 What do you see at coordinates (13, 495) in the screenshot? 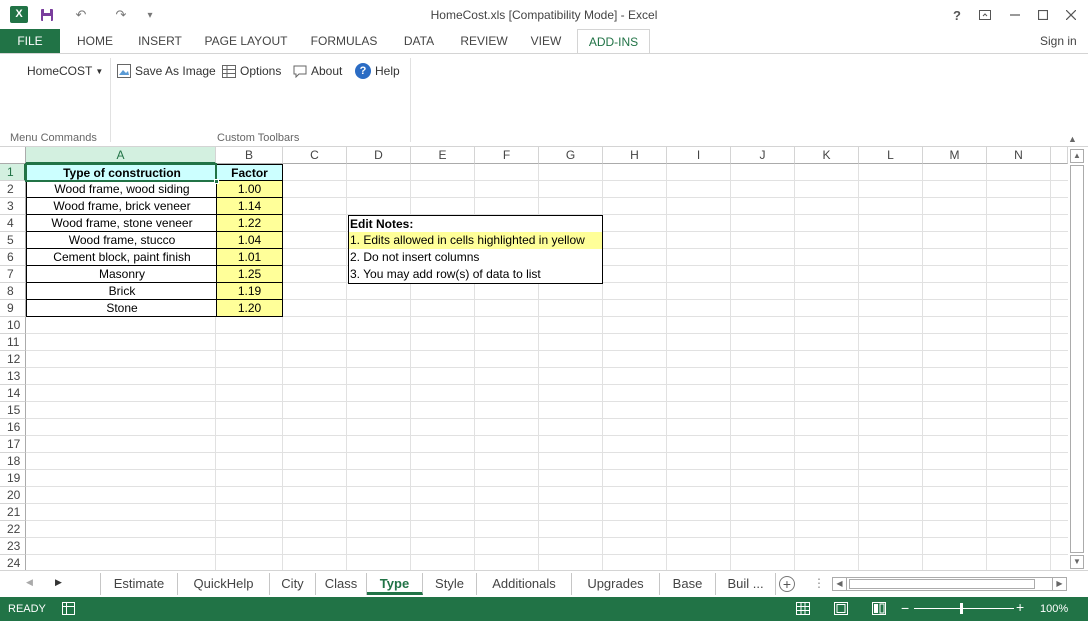
I see `row-header-20: 20` at bounding box center [13, 495].